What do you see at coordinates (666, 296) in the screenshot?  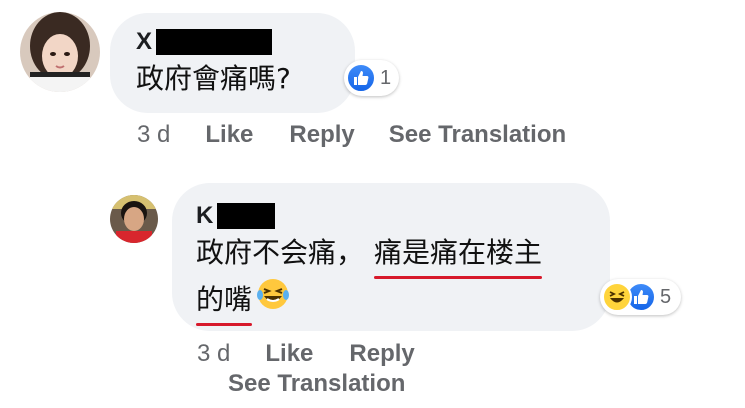 I see `reaction-count: 5` at bounding box center [666, 296].